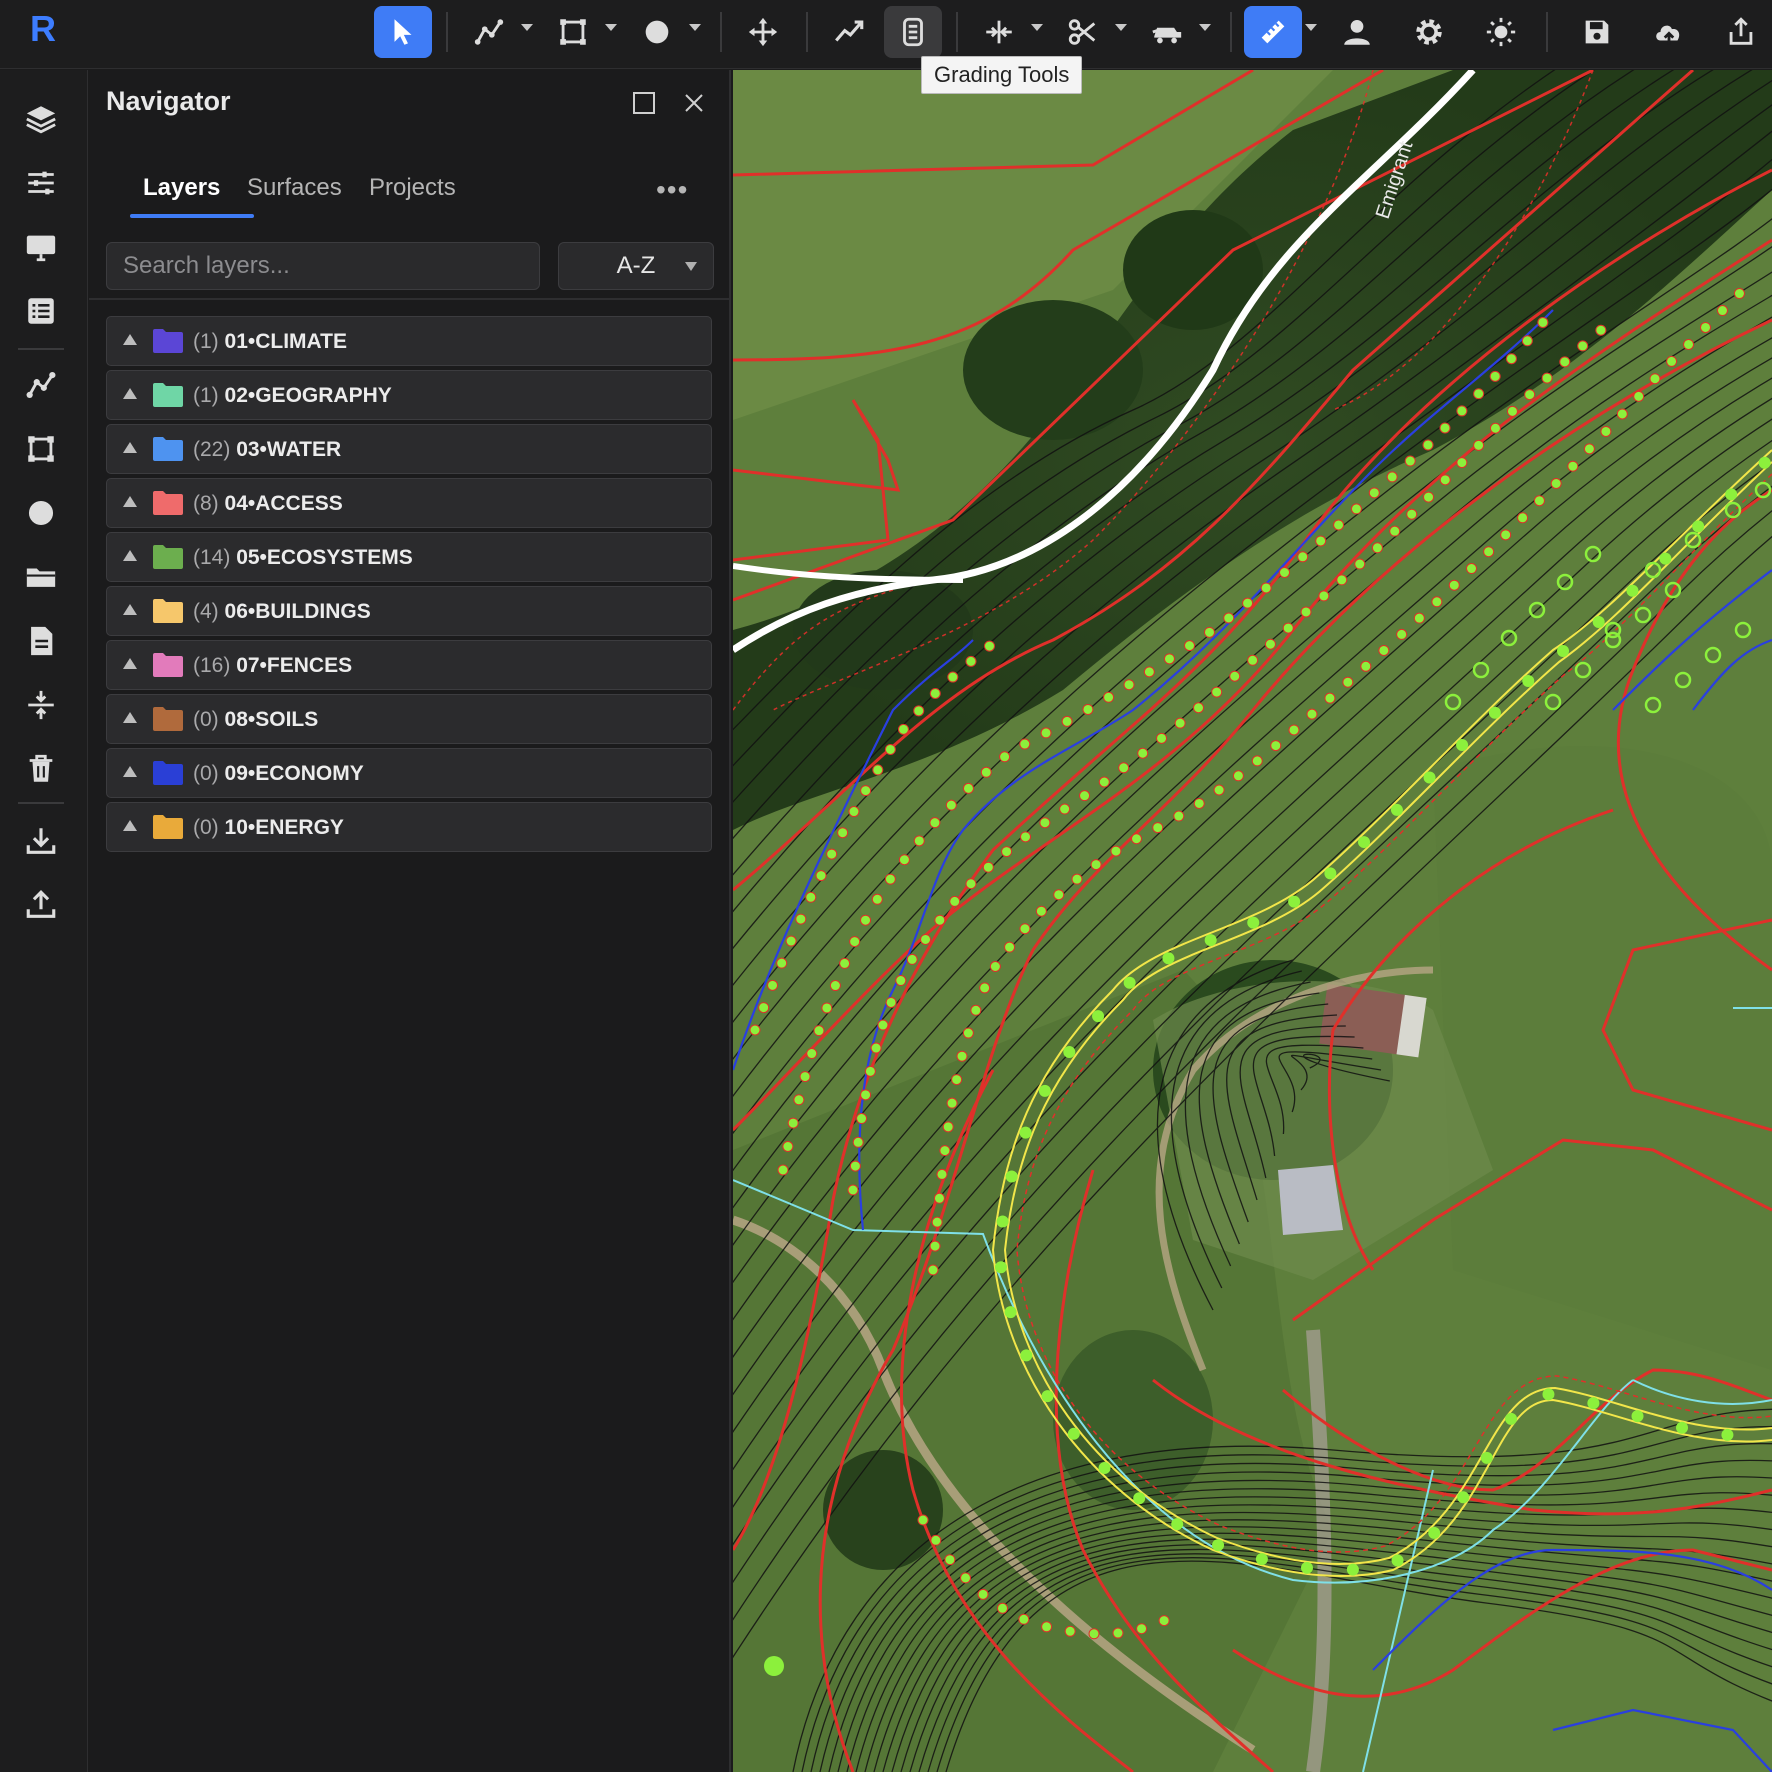 Image resolution: width=1772 pixels, height=1772 pixels. I want to click on more-options-icon: •••, so click(672, 190).